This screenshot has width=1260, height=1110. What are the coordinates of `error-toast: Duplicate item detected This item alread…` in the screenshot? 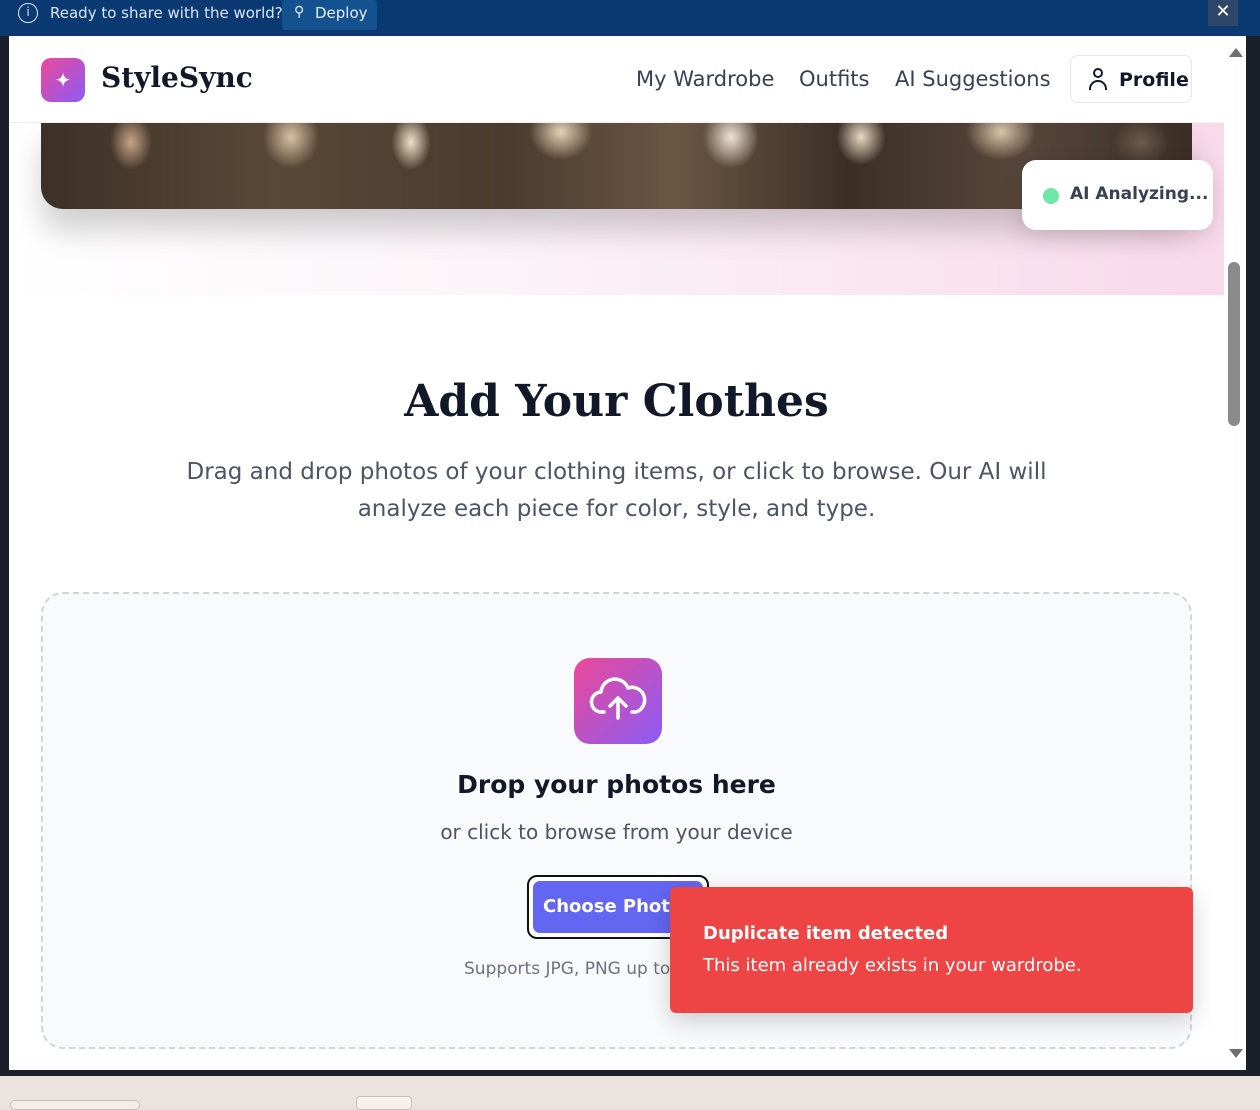 It's located at (931, 950).